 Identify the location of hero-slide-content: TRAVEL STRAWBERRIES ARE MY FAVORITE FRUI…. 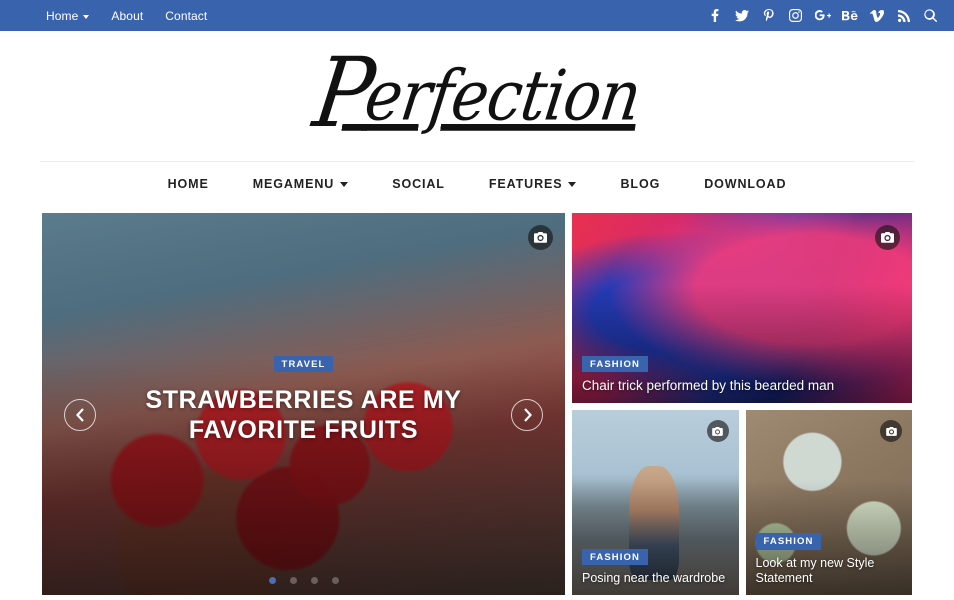
(303, 400).